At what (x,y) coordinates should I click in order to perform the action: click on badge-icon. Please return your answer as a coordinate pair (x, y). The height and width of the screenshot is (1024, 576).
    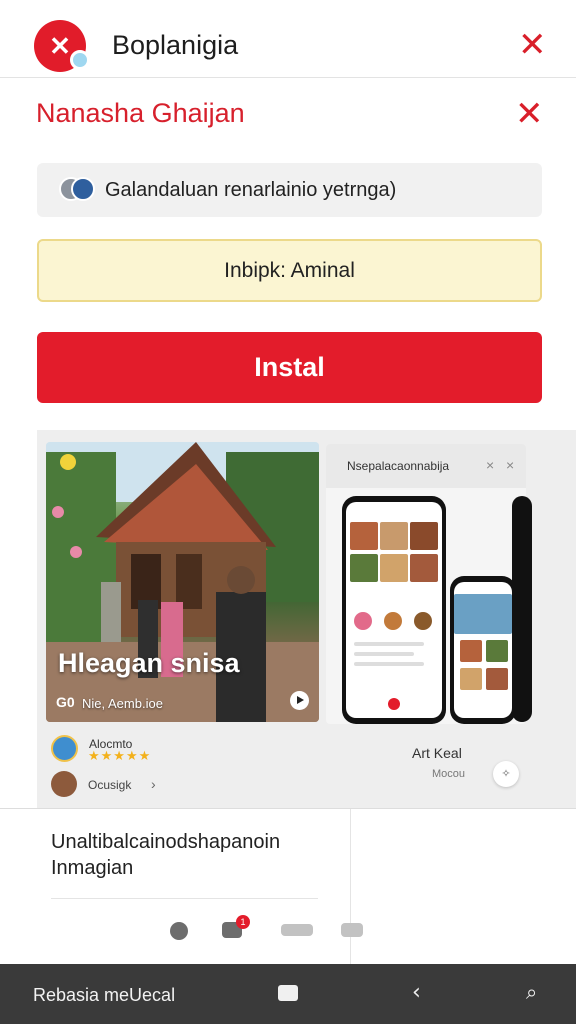
    Looking at the image, I should click on (80, 60).